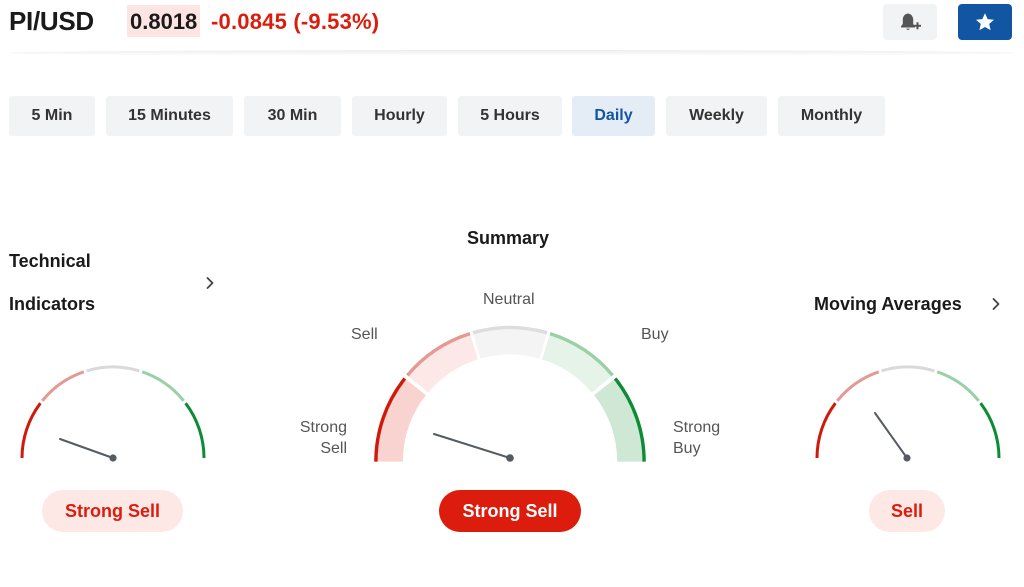 Image resolution: width=1024 pixels, height=587 pixels. What do you see at coordinates (292, 116) in the screenshot?
I see `tab-30-min: 30 Min` at bounding box center [292, 116].